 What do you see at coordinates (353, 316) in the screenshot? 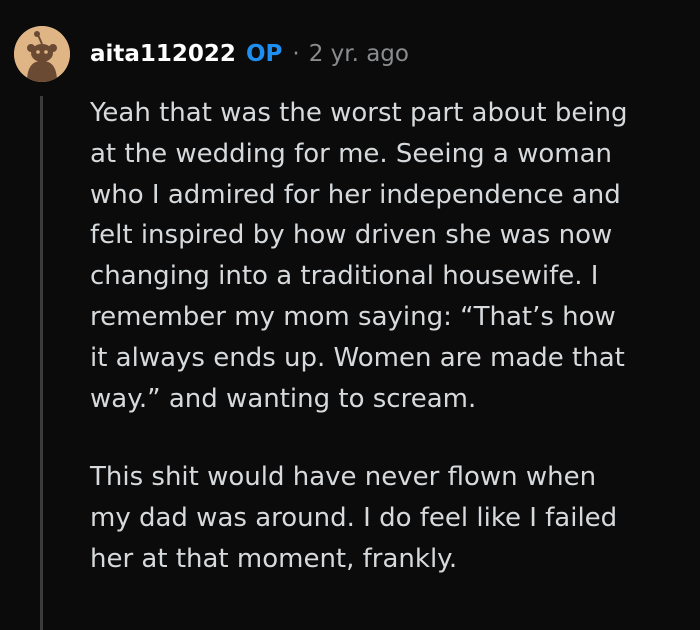
I see `comment-line: remember my mom saying: “That’s how` at bounding box center [353, 316].